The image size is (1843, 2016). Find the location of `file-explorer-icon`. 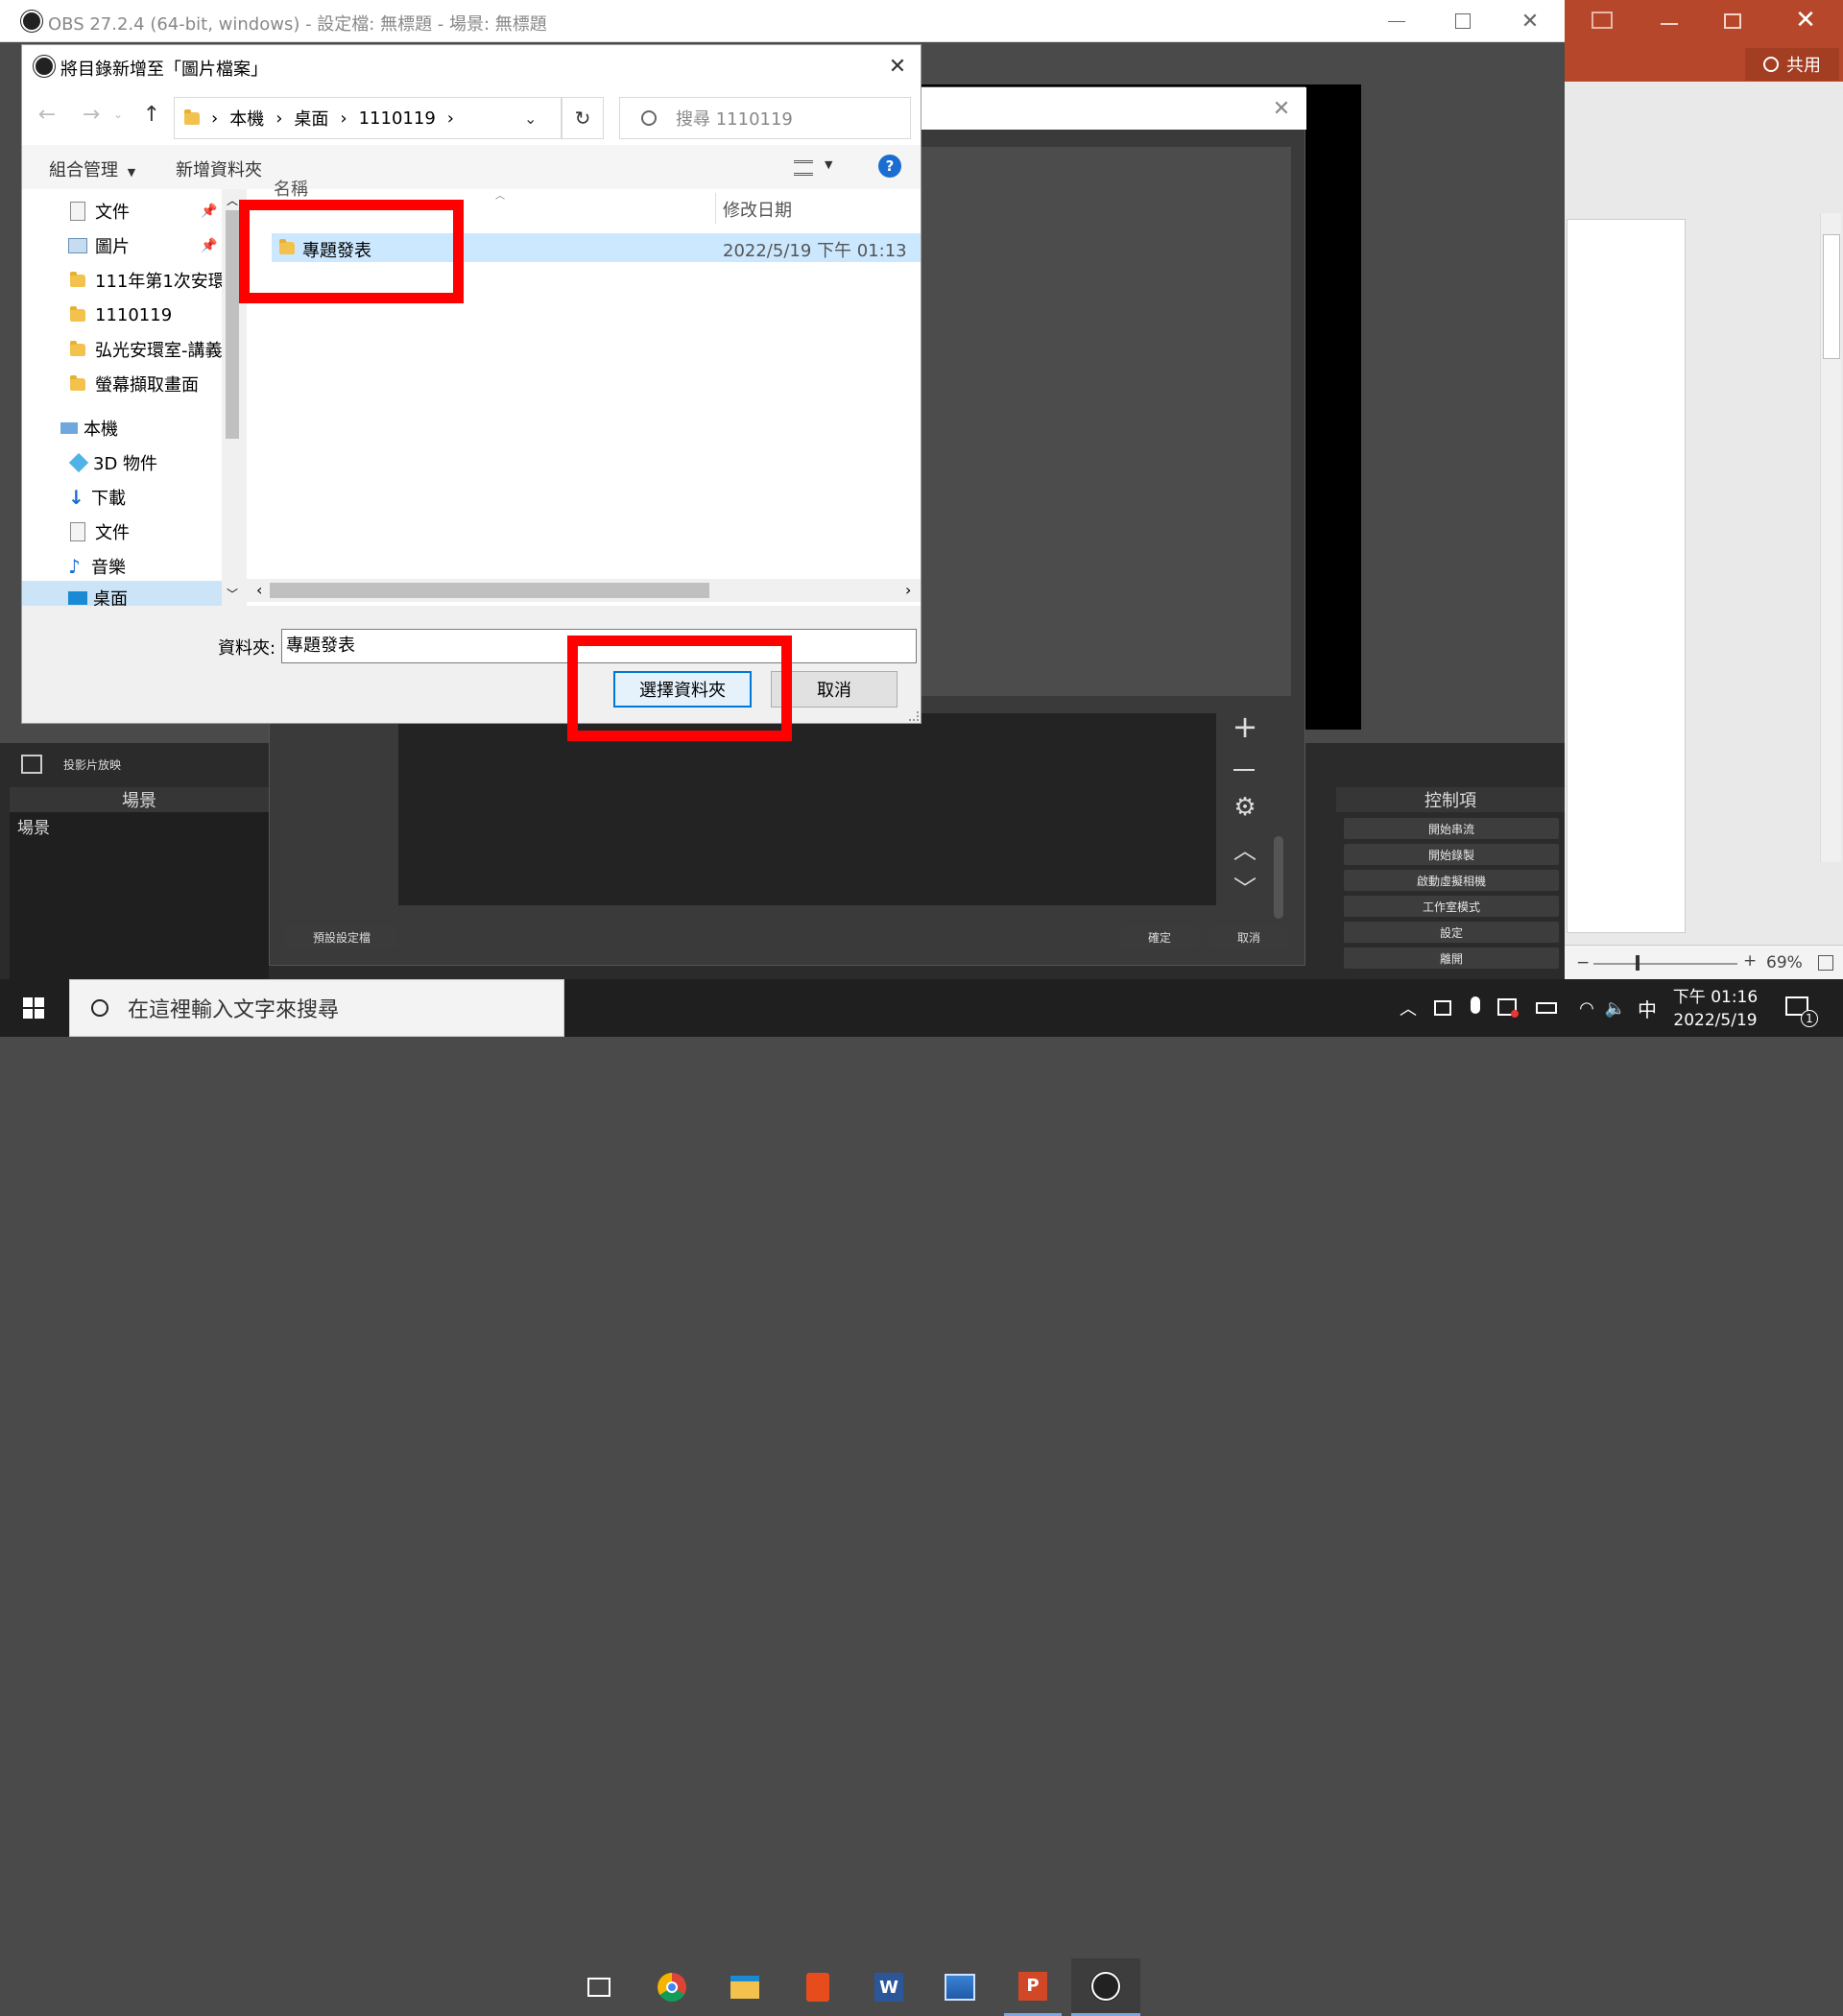

file-explorer-icon is located at coordinates (745, 1987).